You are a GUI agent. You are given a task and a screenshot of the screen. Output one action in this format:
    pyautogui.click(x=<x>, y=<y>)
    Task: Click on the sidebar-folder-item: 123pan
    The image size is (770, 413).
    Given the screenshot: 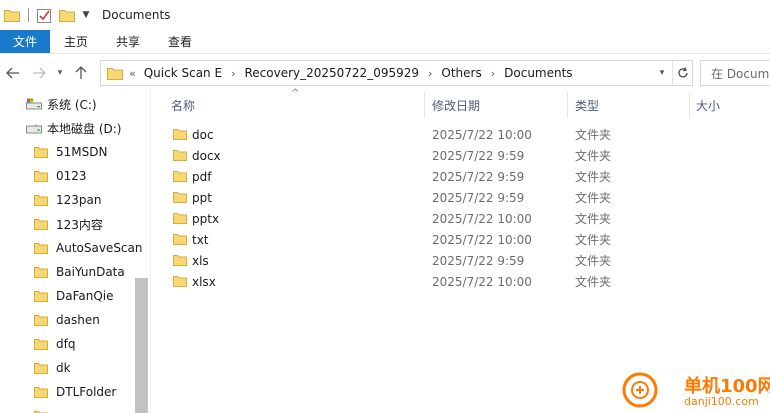 What is the action you would take?
    pyautogui.click(x=67, y=200)
    